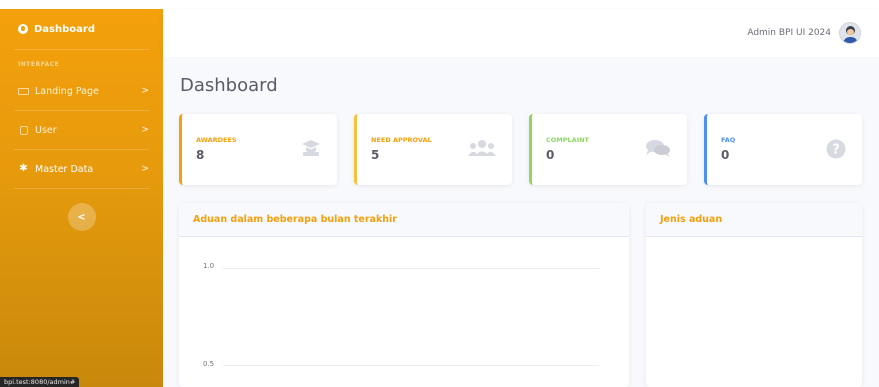  Describe the element at coordinates (229, 85) in the screenshot. I see `page-title: Dashboard` at that location.